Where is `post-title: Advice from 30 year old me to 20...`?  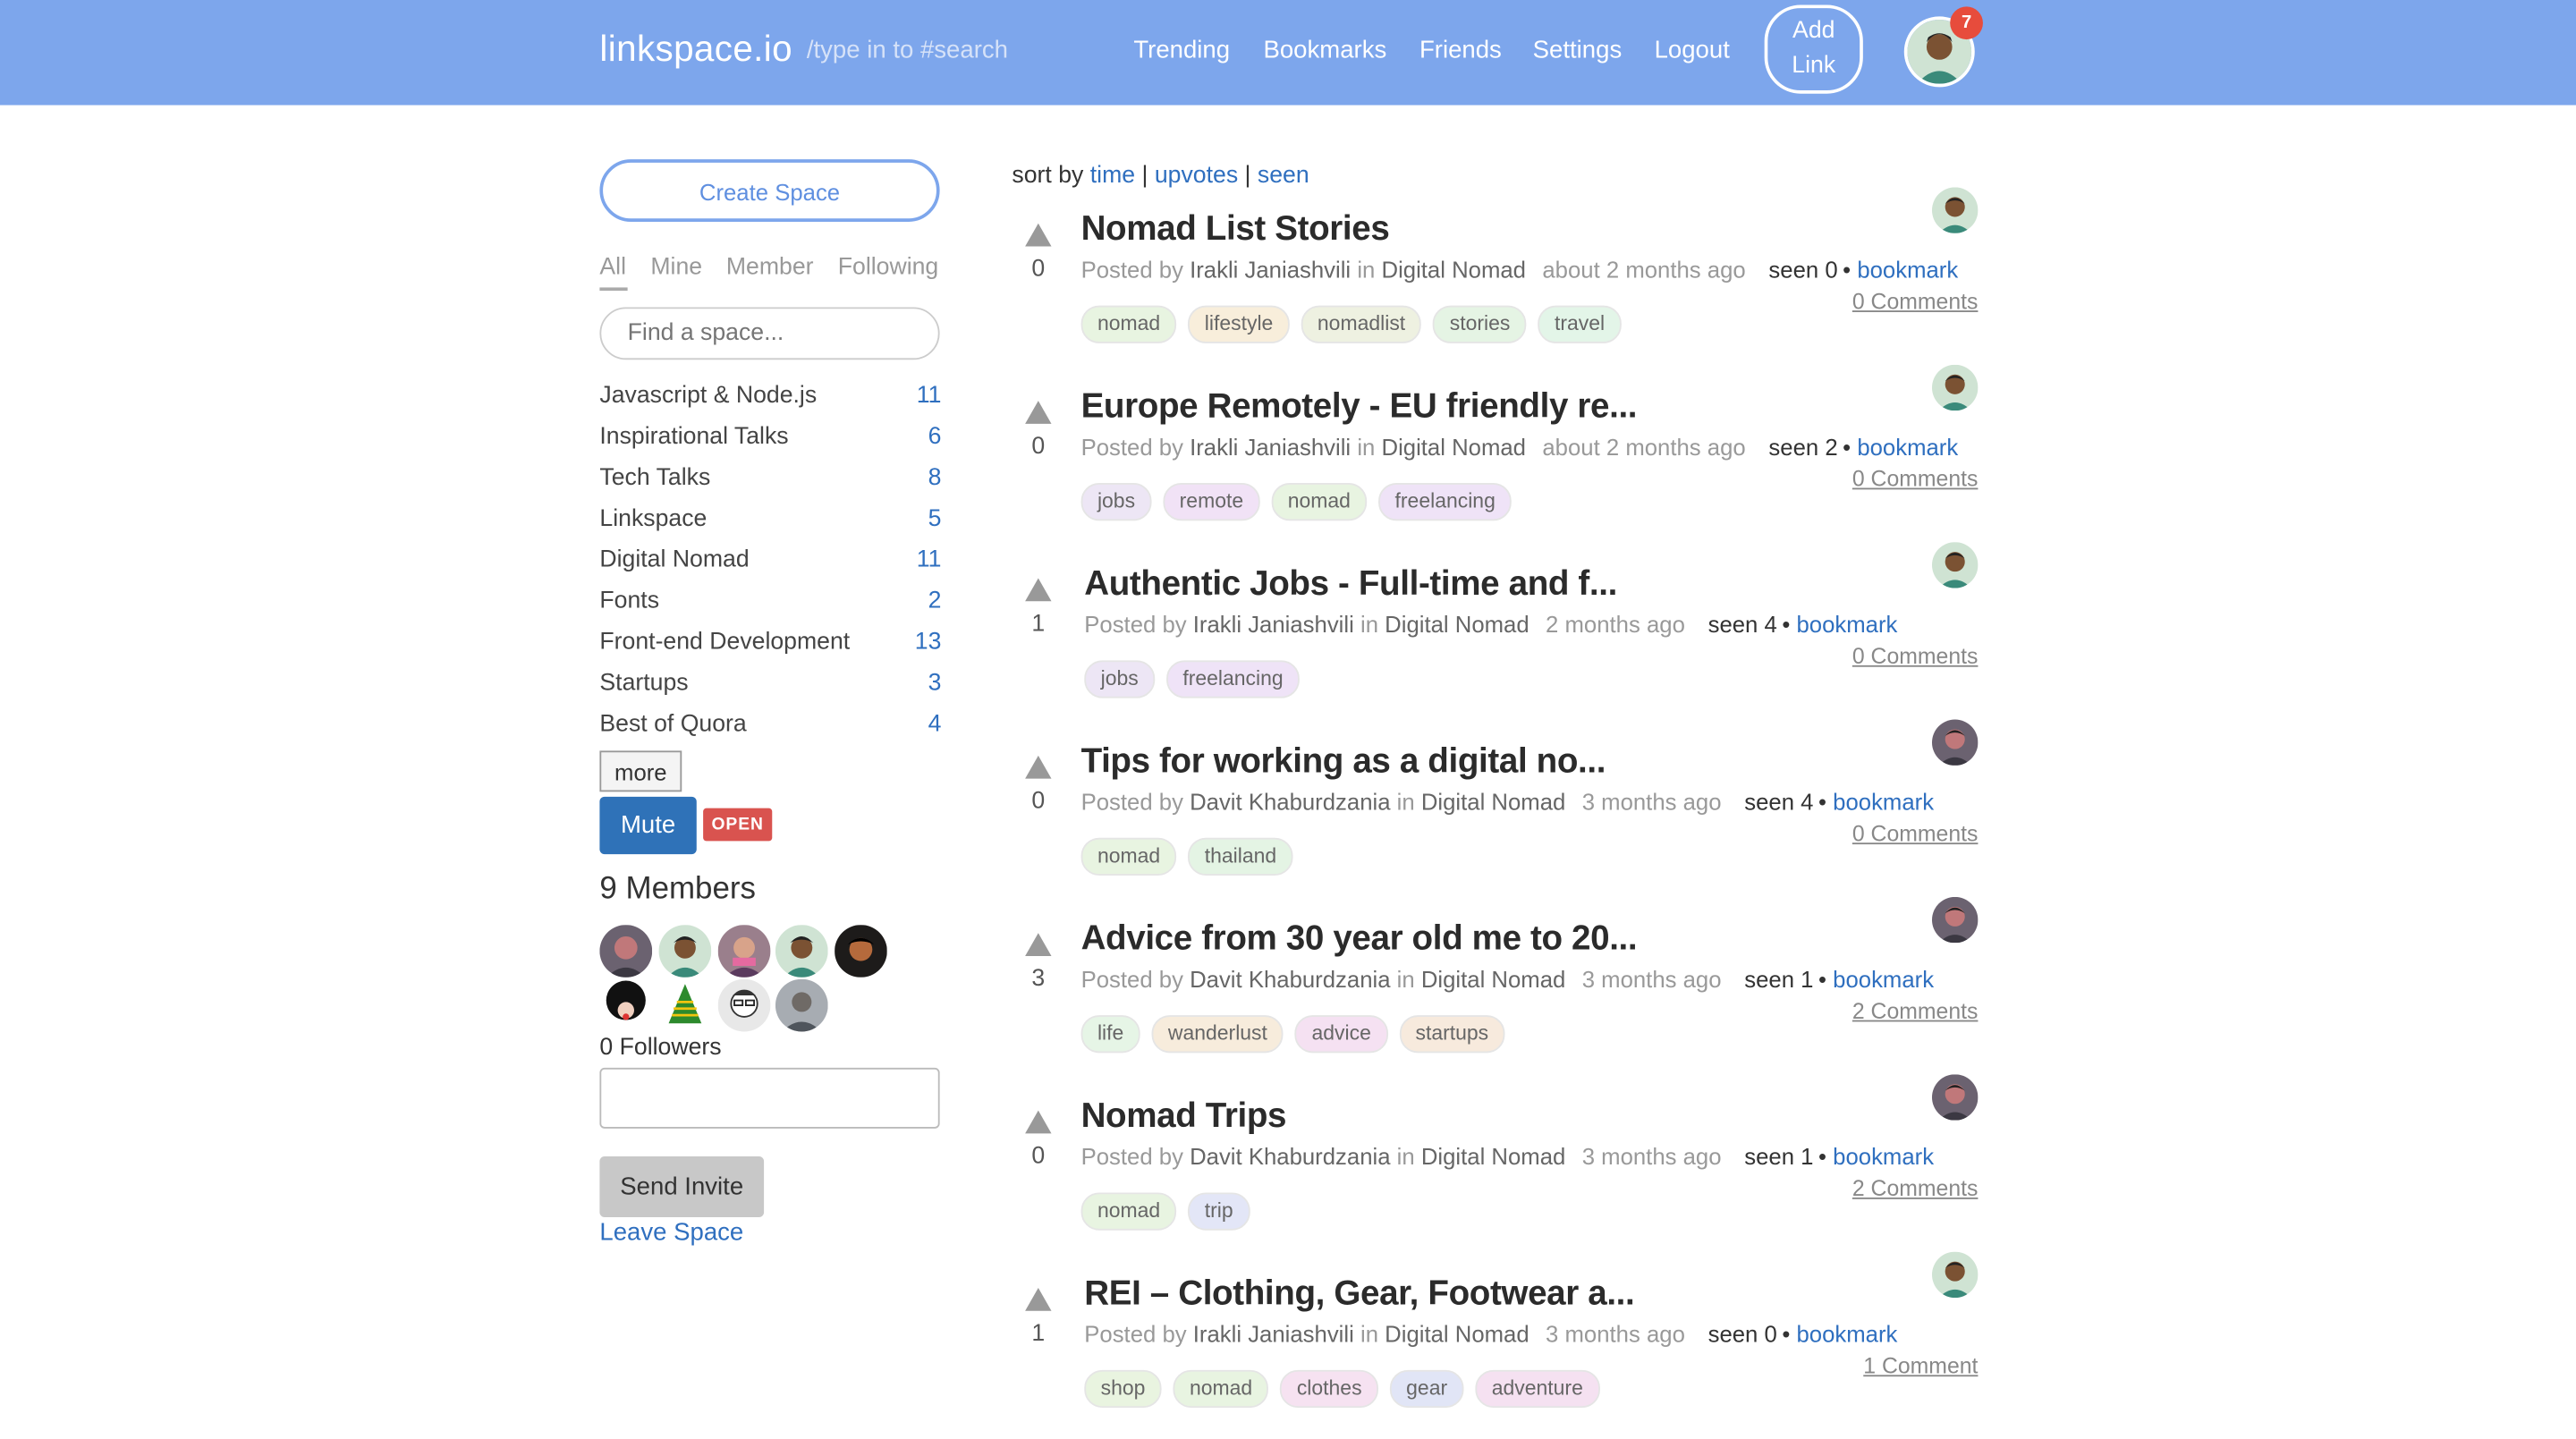
post-title: Advice from 30 year old me to 20... is located at coordinates (1359, 940).